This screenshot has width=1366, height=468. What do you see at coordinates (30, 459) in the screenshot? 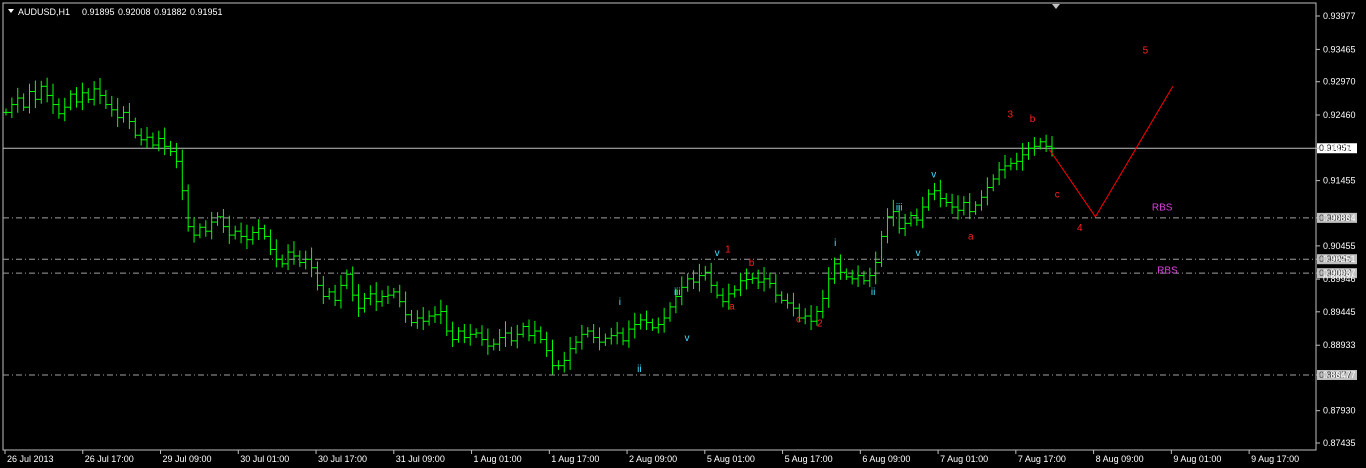
I see `time-tick-label: 26 Jul 2013` at bounding box center [30, 459].